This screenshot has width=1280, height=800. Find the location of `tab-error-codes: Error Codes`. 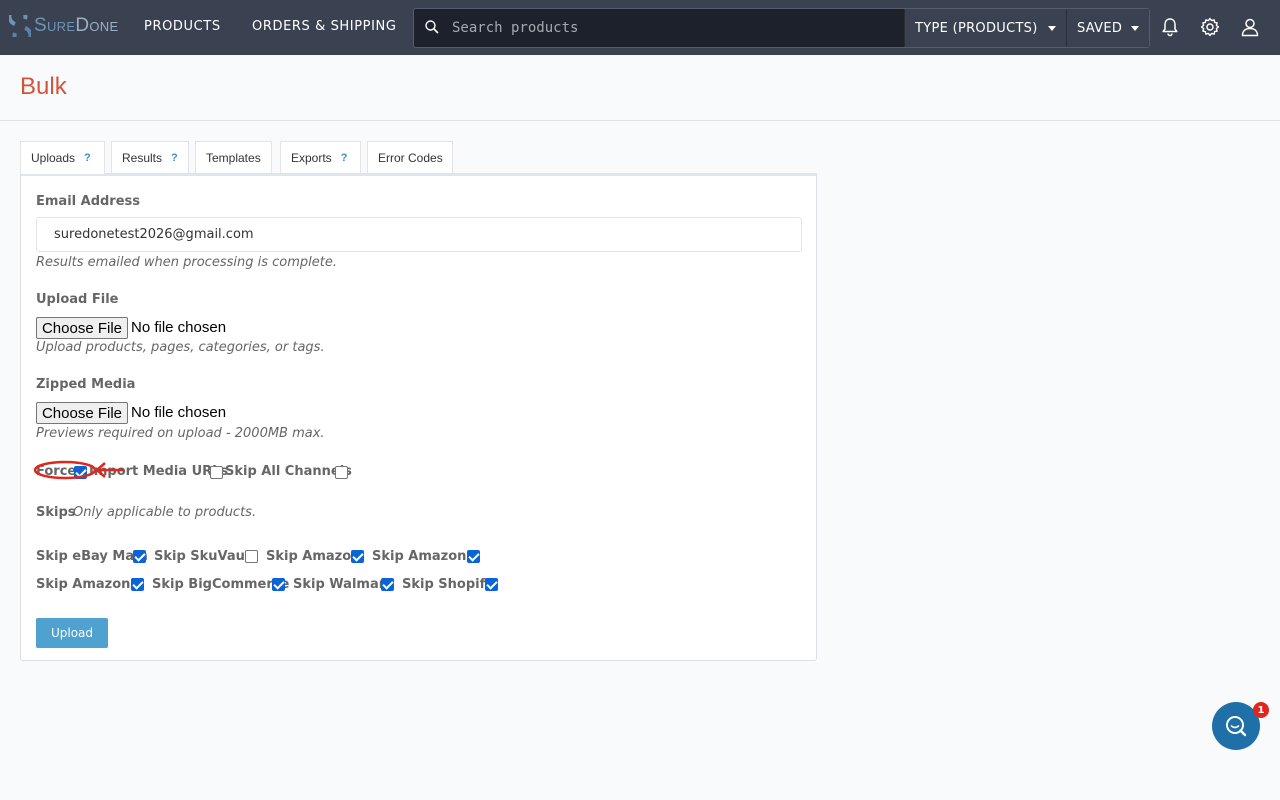

tab-error-codes: Error Codes is located at coordinates (410, 157).